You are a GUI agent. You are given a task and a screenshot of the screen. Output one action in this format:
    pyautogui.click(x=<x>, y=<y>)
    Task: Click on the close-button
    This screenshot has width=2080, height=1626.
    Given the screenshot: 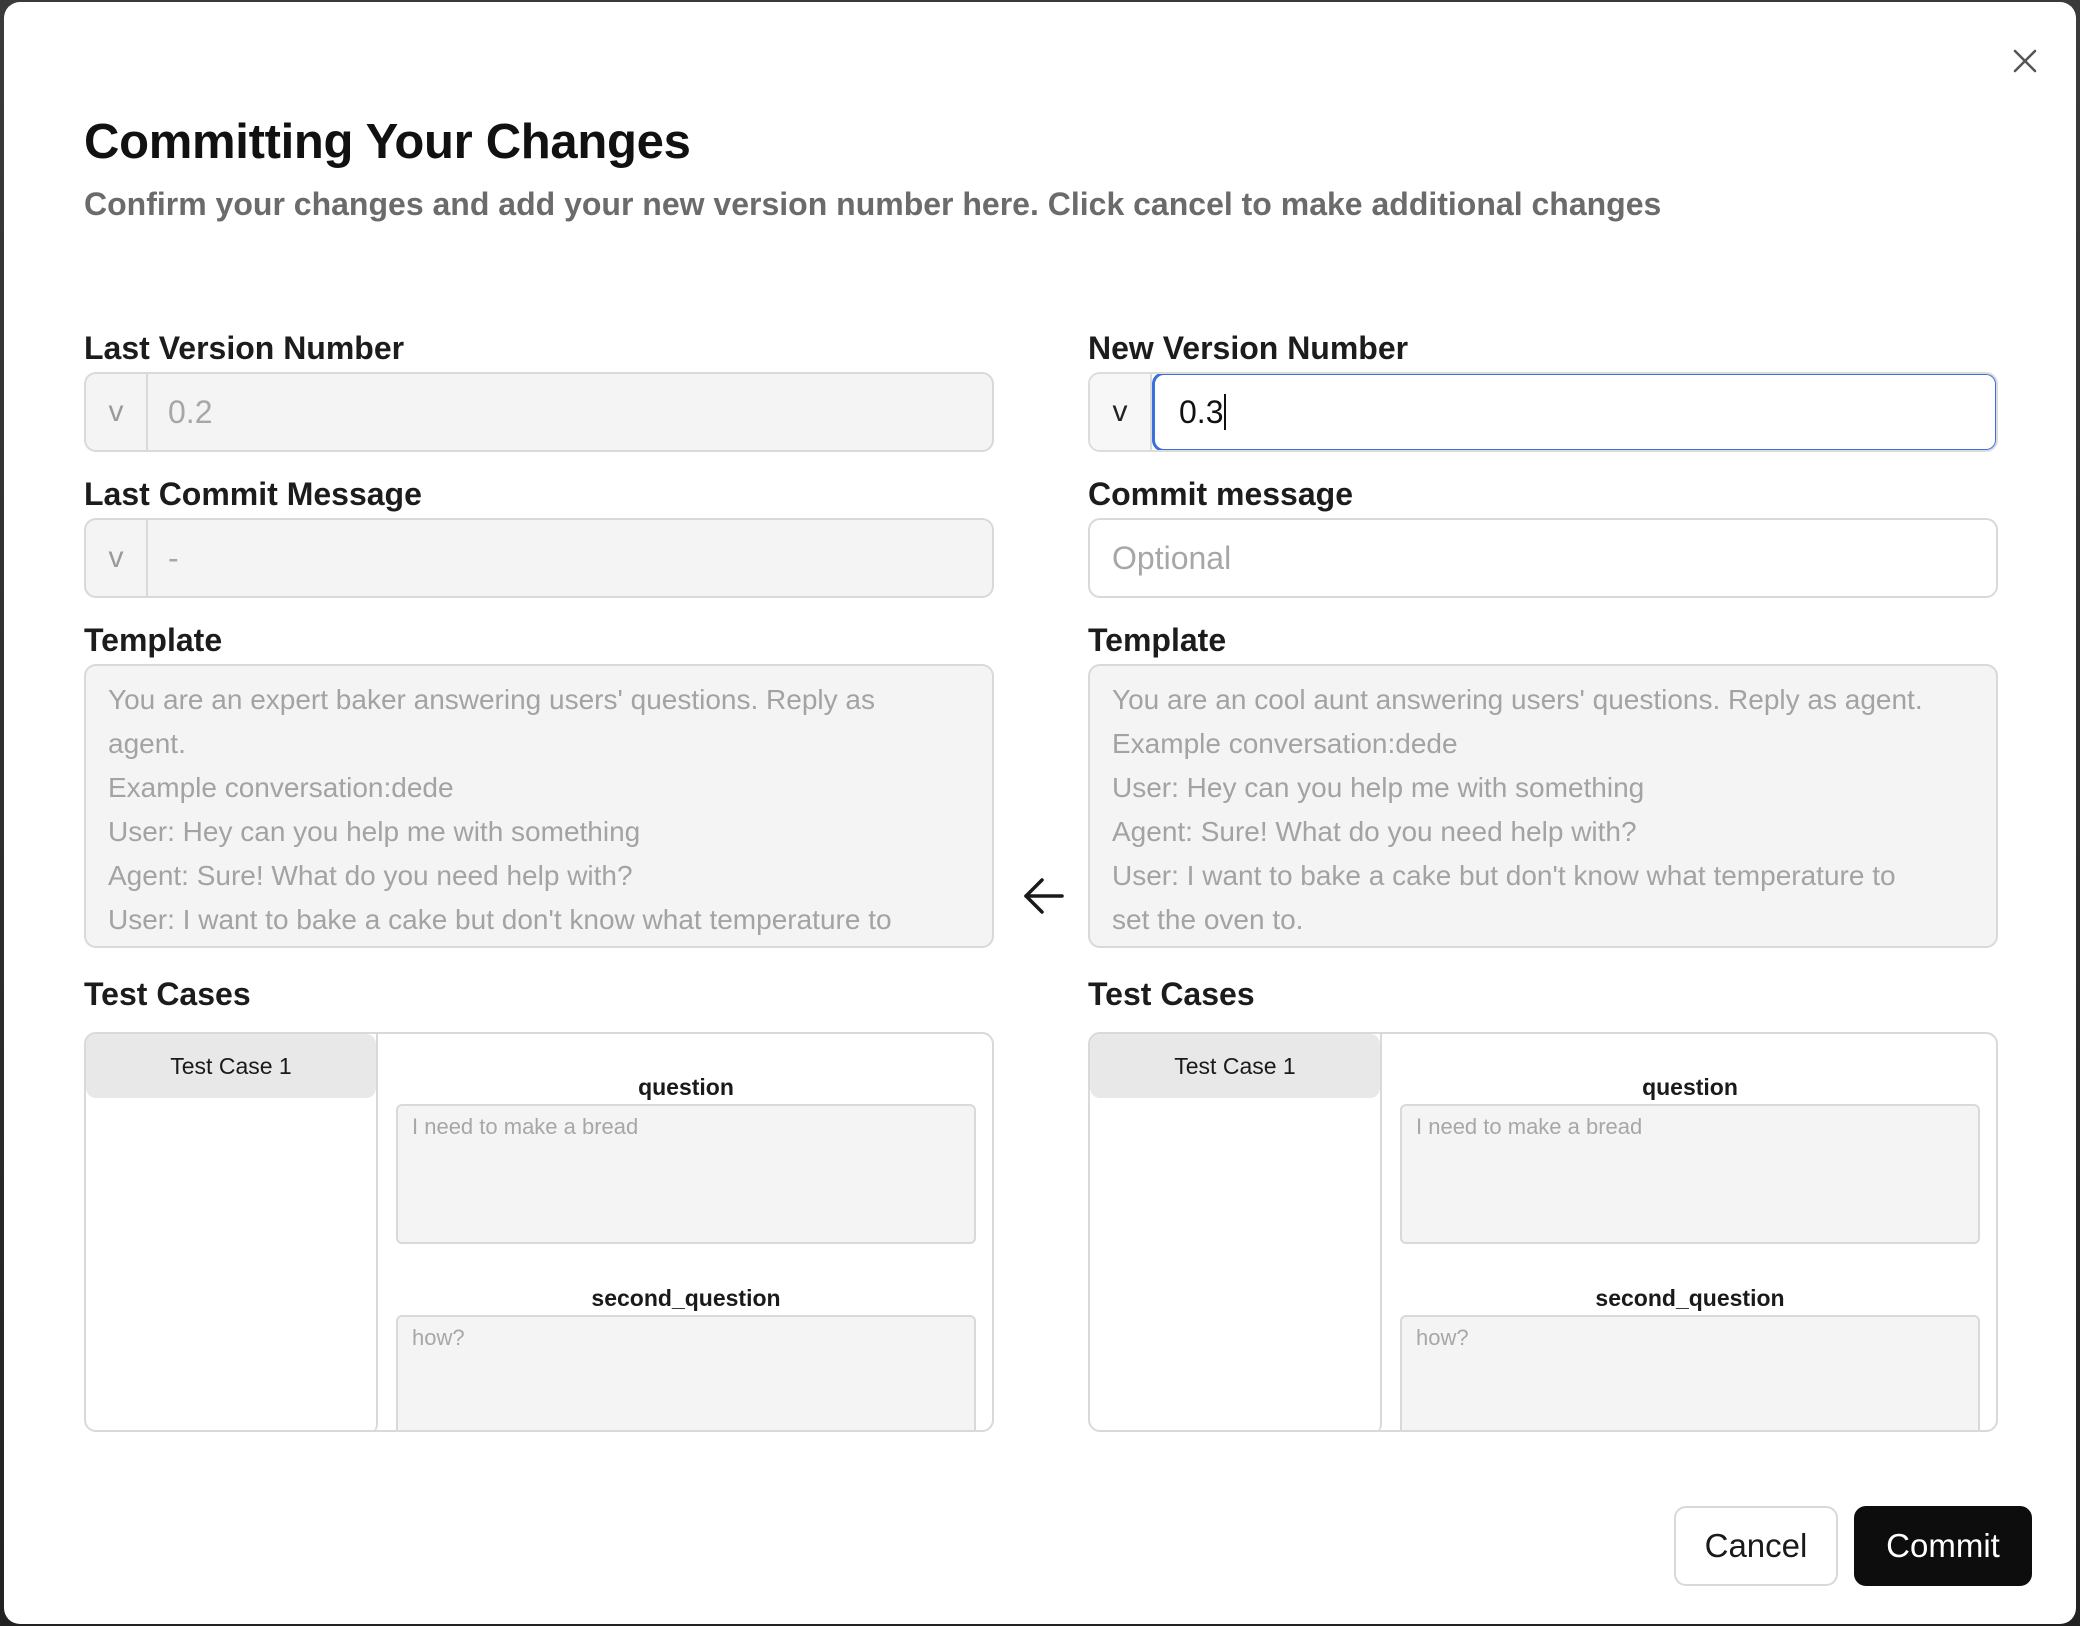 What is the action you would take?
    pyautogui.click(x=2025, y=61)
    